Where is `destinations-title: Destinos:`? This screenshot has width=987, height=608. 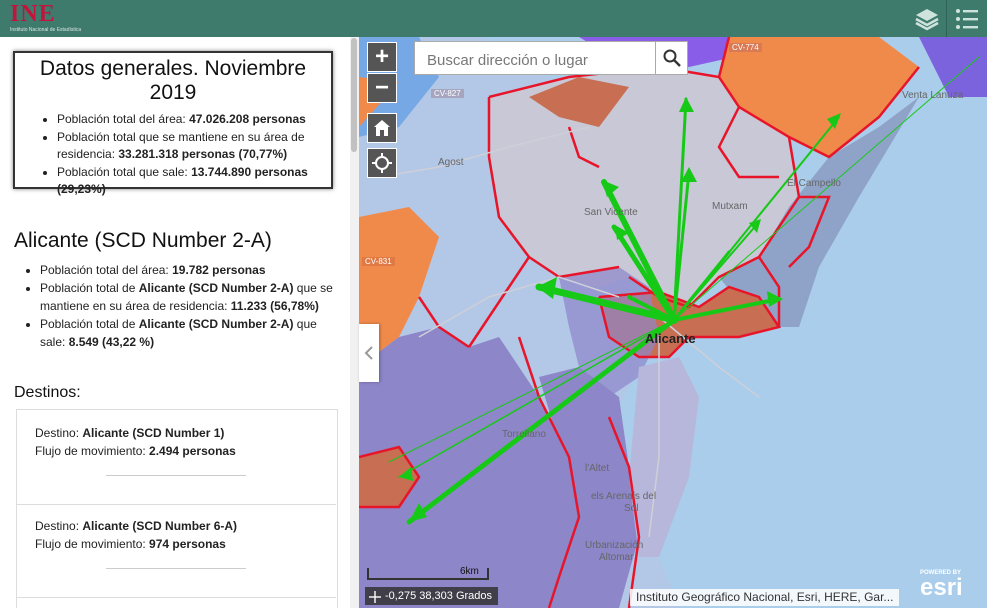
destinations-title: Destinos: is located at coordinates (47, 392).